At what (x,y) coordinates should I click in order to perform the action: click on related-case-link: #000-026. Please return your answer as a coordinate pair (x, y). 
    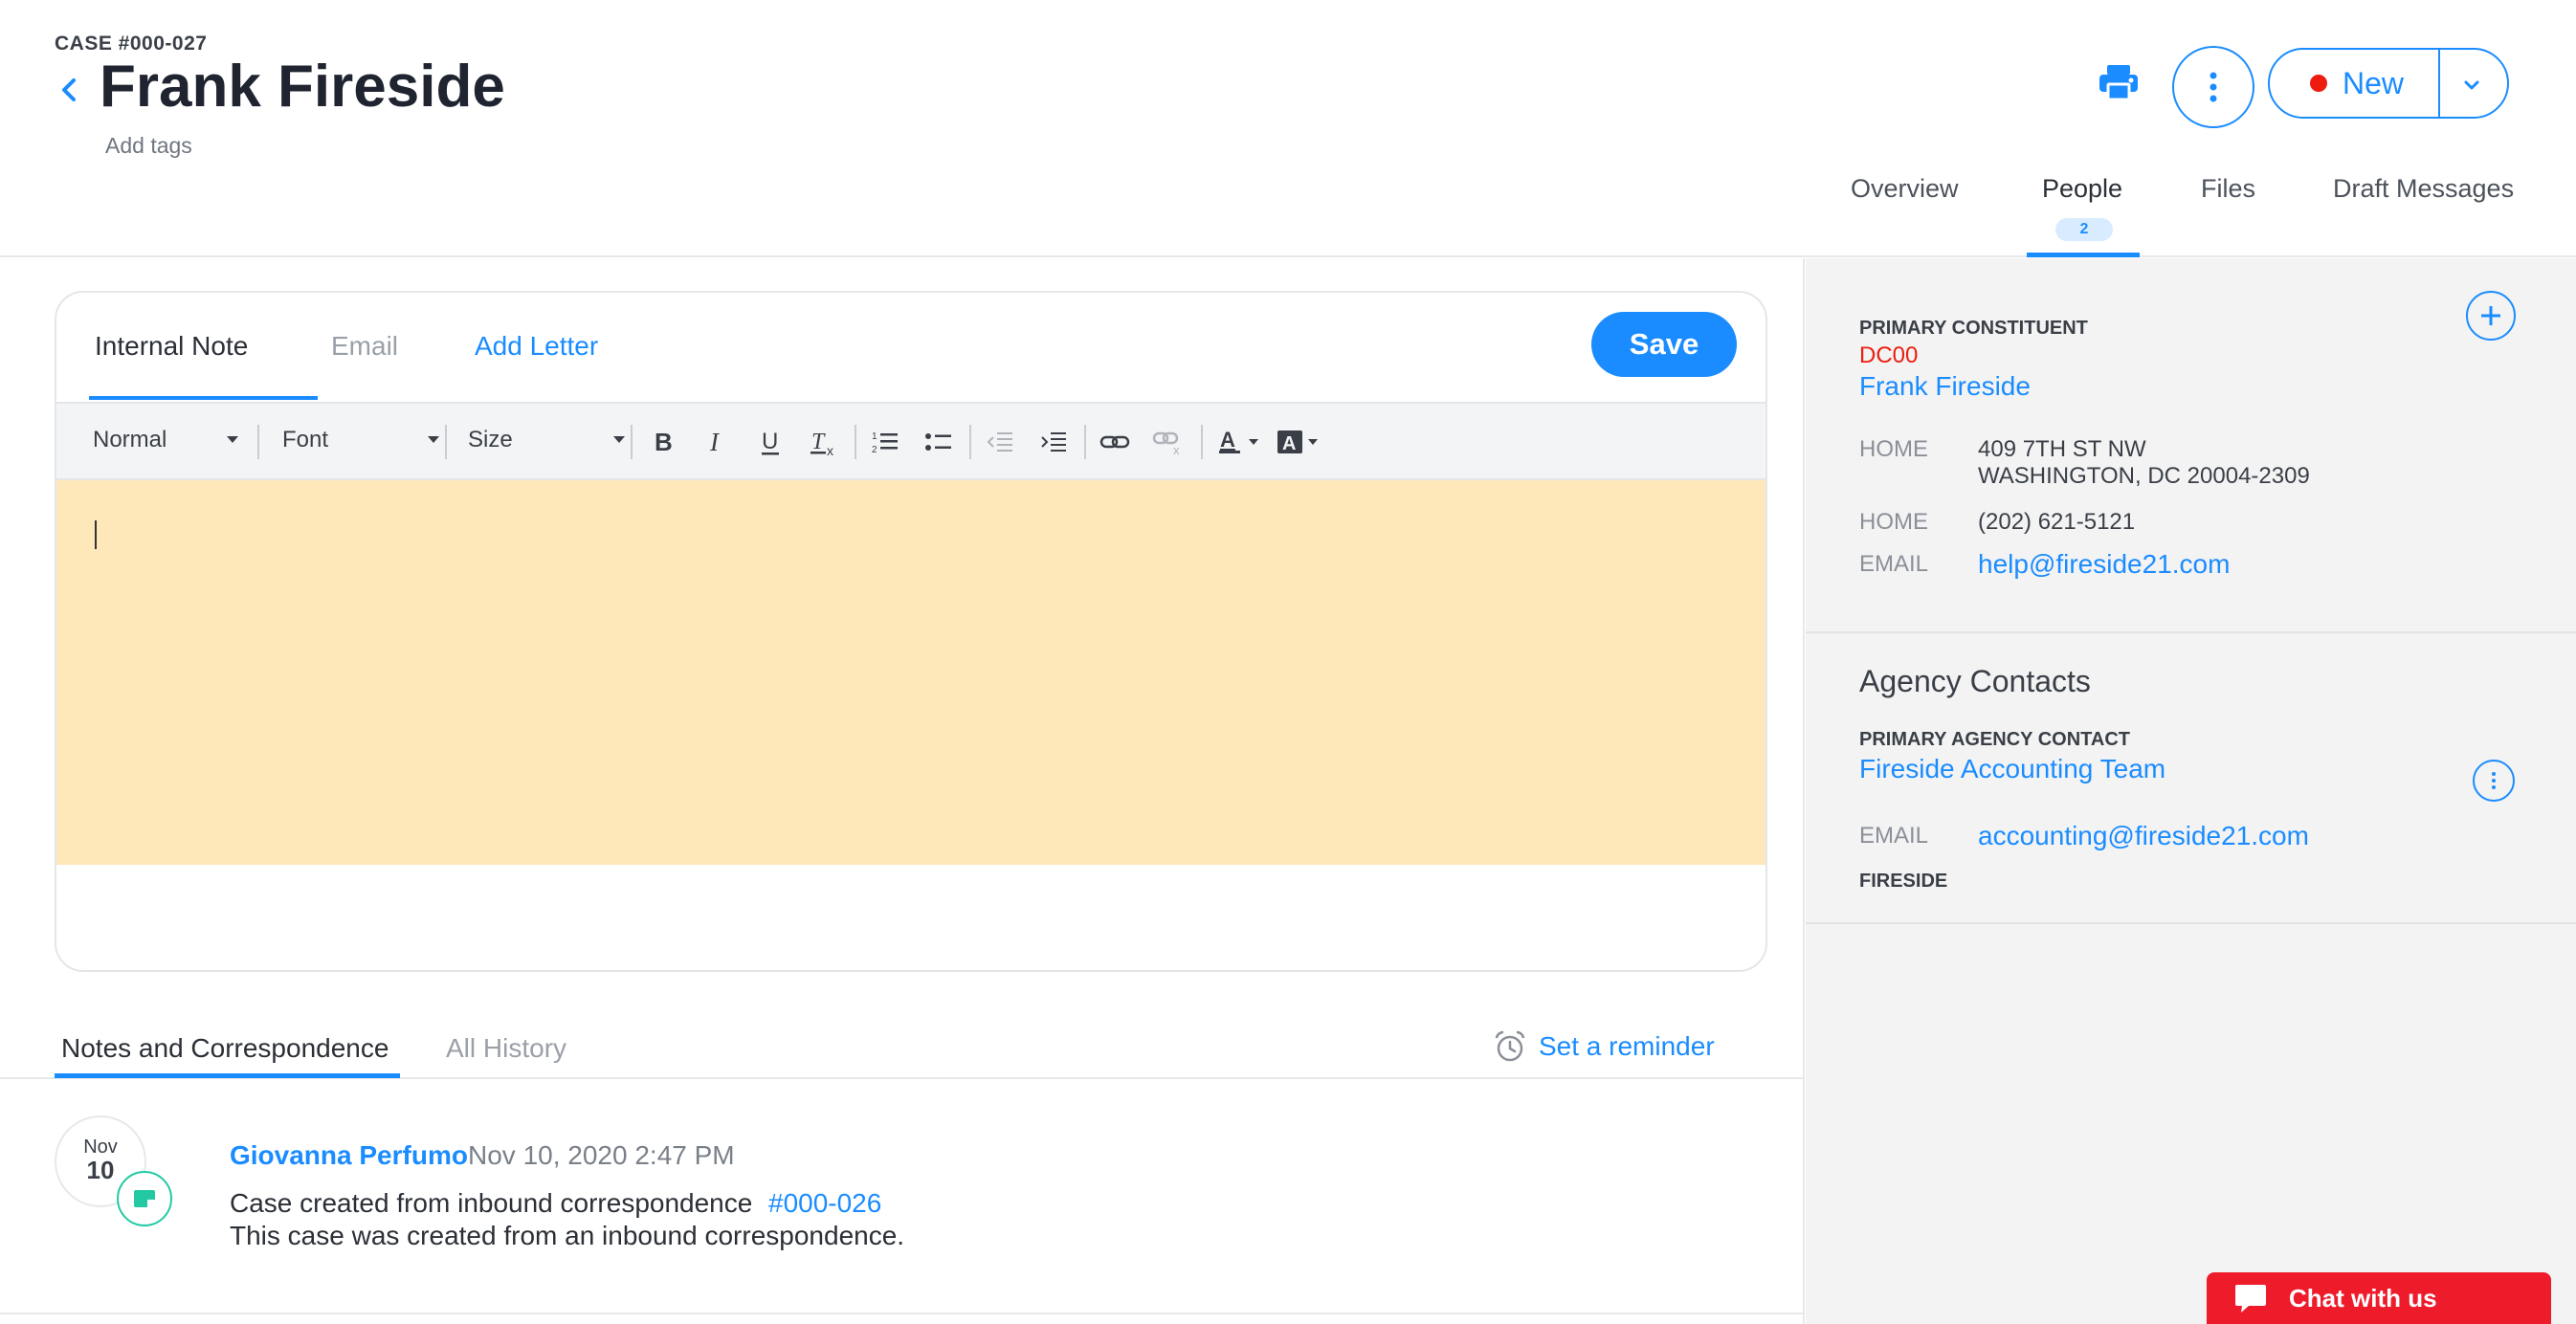
    Looking at the image, I should click on (824, 1203).